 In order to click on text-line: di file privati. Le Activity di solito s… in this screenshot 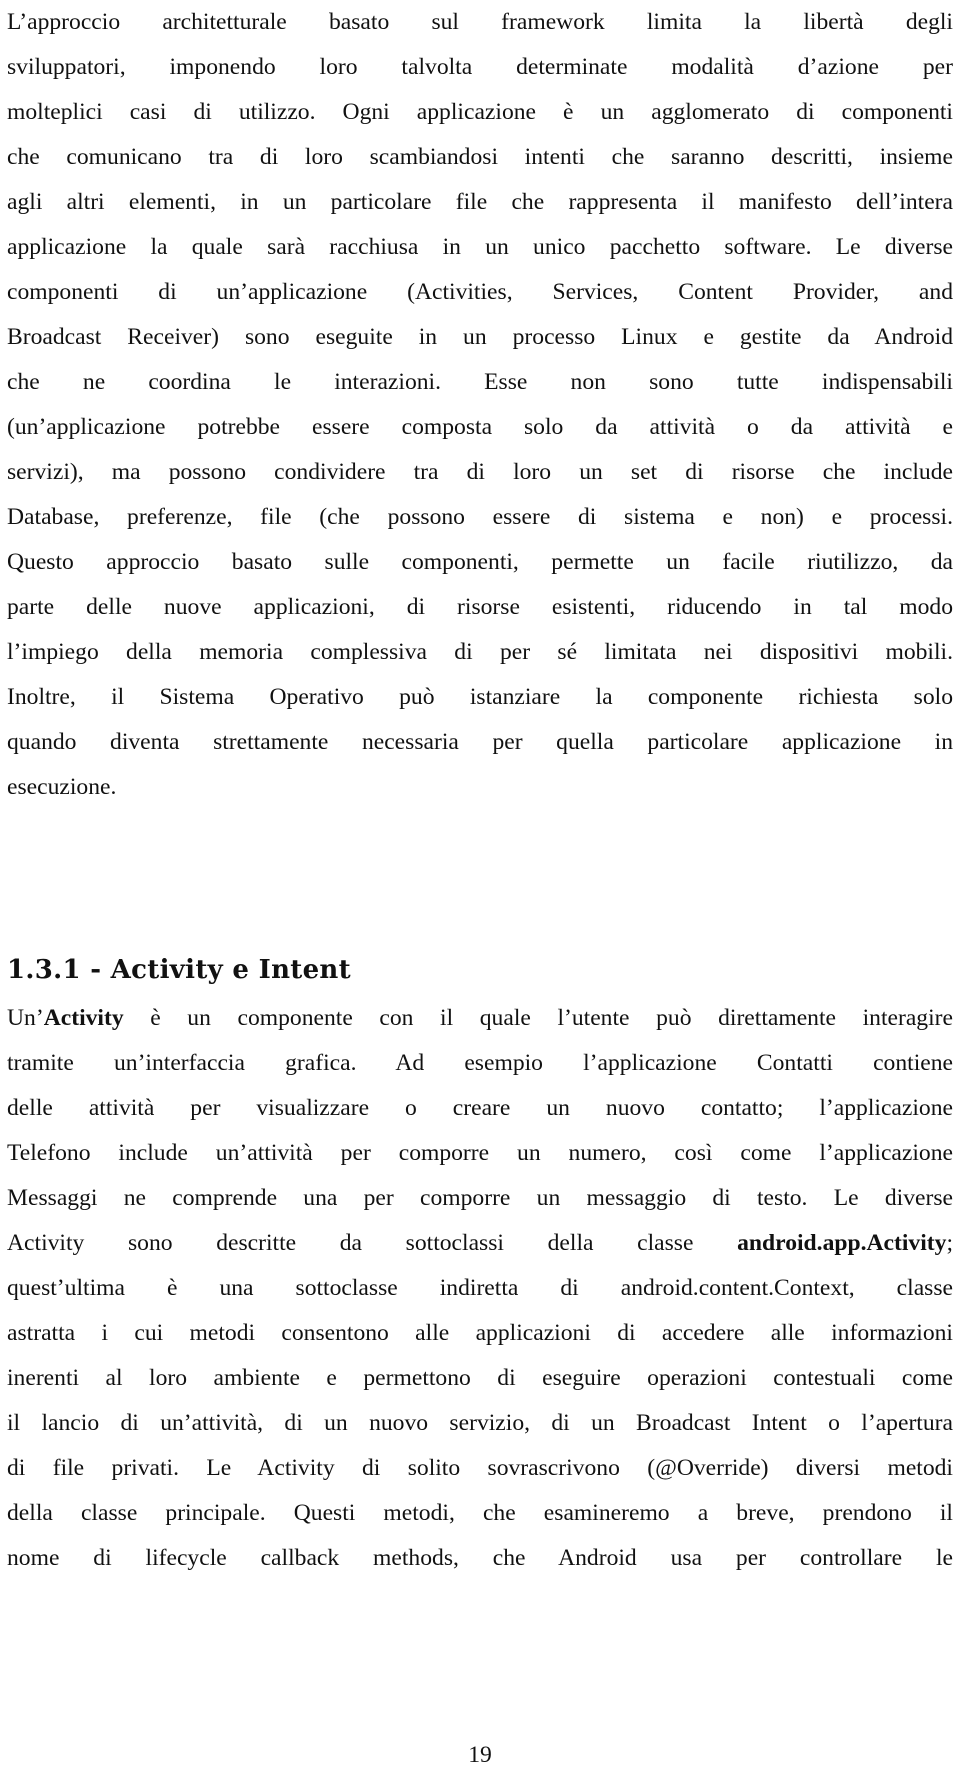, I will do `click(480, 1468)`.